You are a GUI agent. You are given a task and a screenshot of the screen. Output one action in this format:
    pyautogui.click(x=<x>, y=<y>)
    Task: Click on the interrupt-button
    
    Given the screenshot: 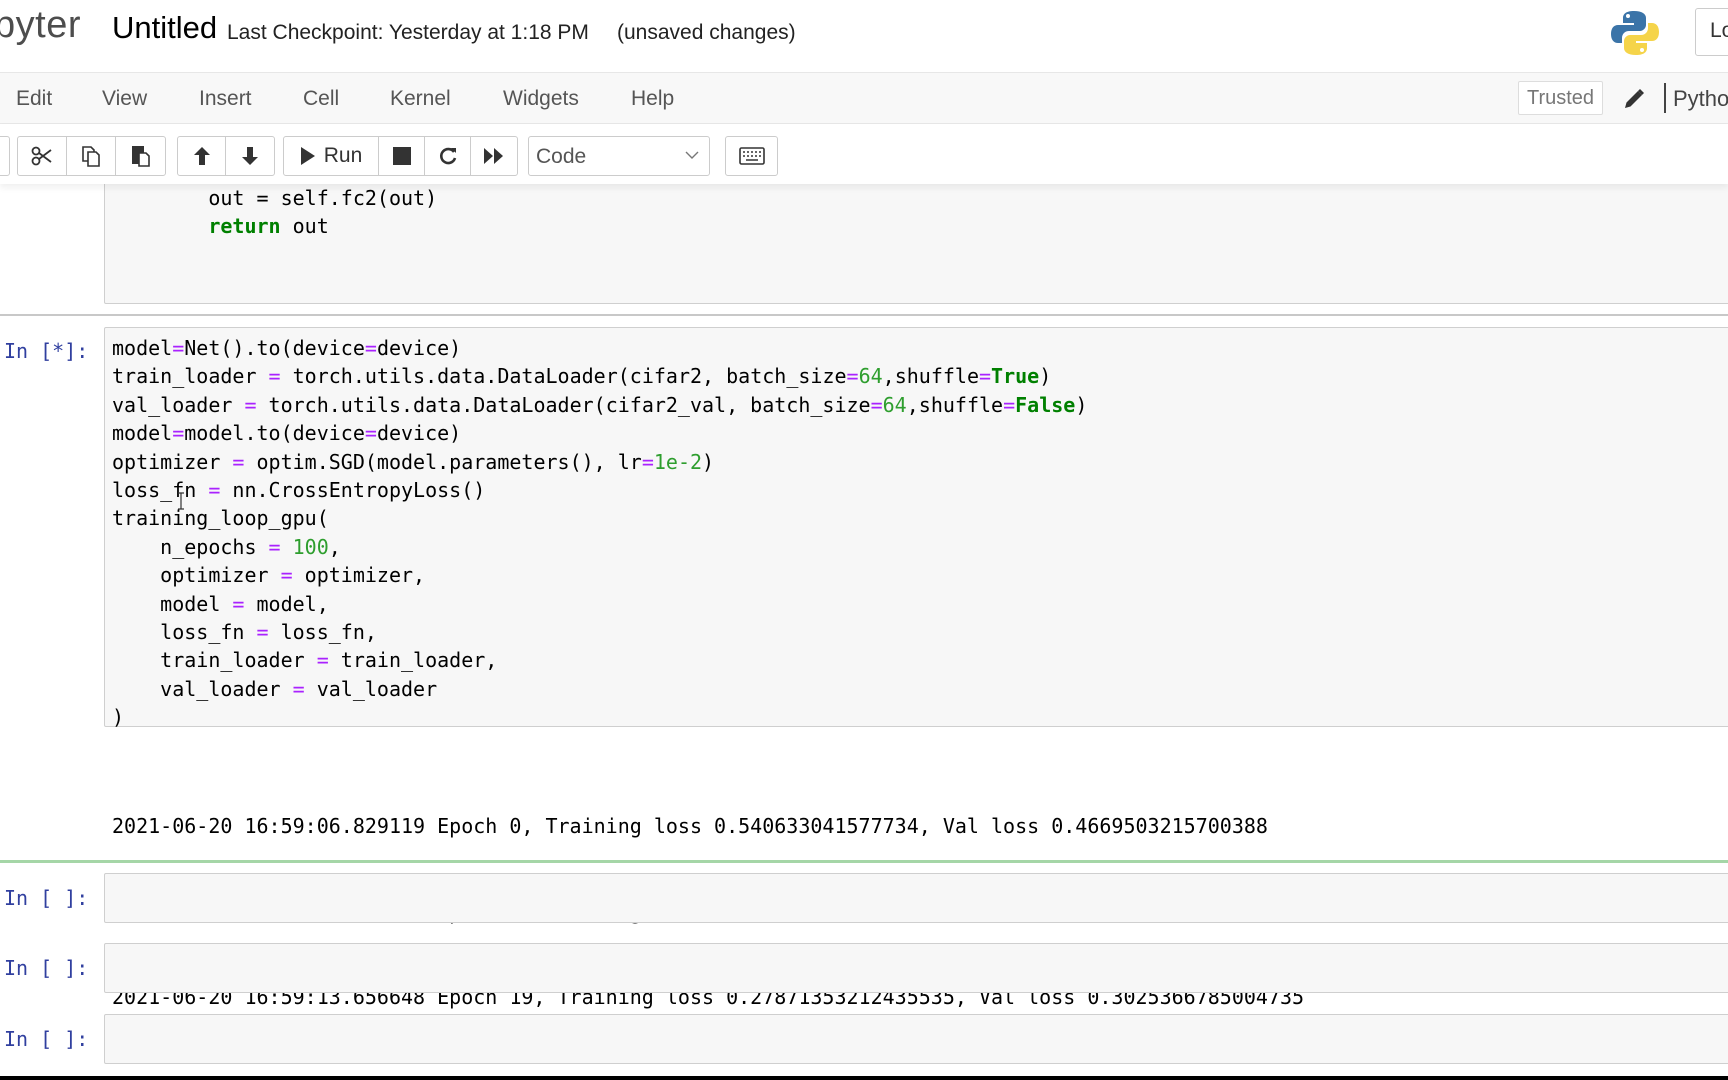 What is the action you would take?
    pyautogui.click(x=402, y=156)
    